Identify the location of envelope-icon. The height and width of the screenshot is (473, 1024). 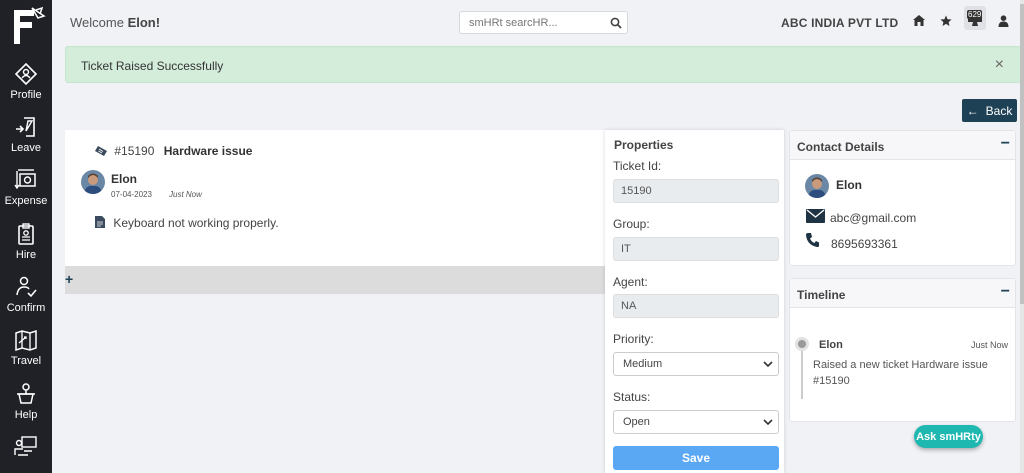
(815, 216).